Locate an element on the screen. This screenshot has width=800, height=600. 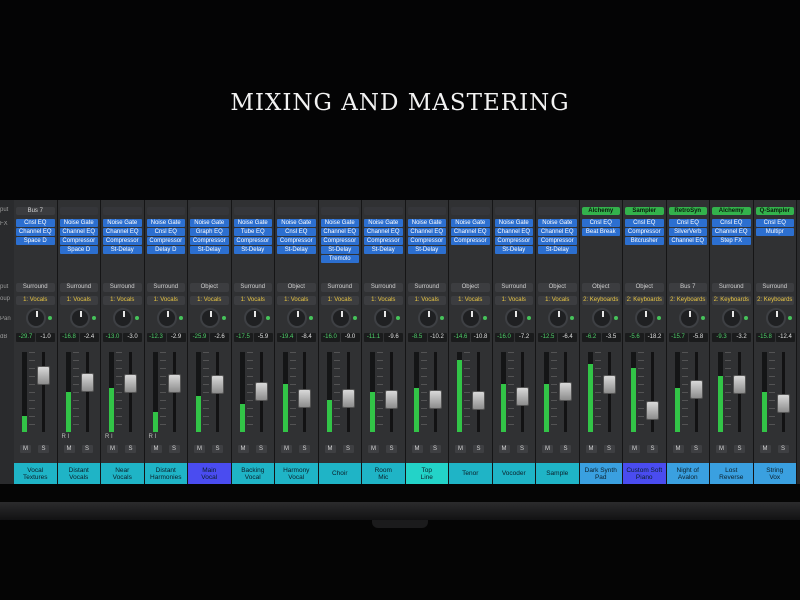
plugin-slot: Beat Break is located at coordinates (600, 232).